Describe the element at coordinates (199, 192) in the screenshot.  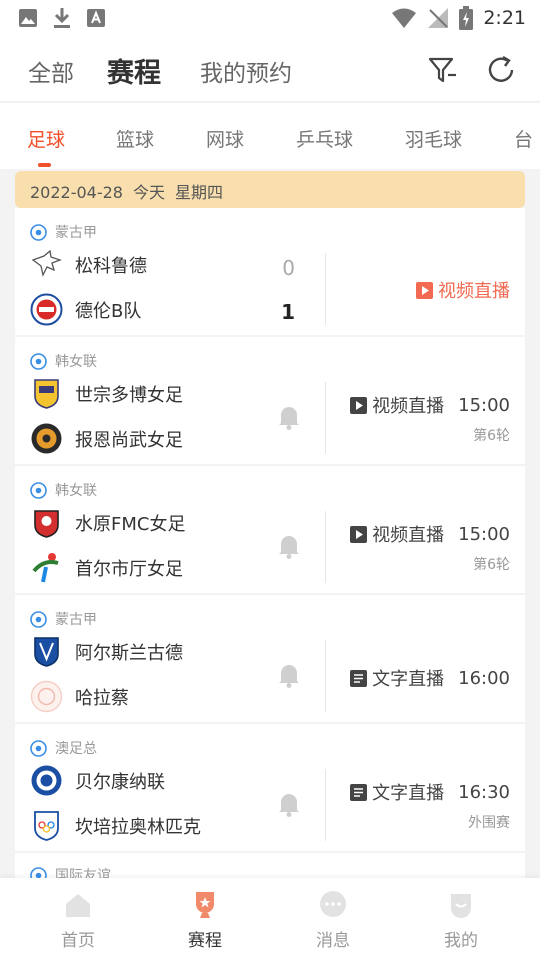
I see `weekday-text: 星期四` at that location.